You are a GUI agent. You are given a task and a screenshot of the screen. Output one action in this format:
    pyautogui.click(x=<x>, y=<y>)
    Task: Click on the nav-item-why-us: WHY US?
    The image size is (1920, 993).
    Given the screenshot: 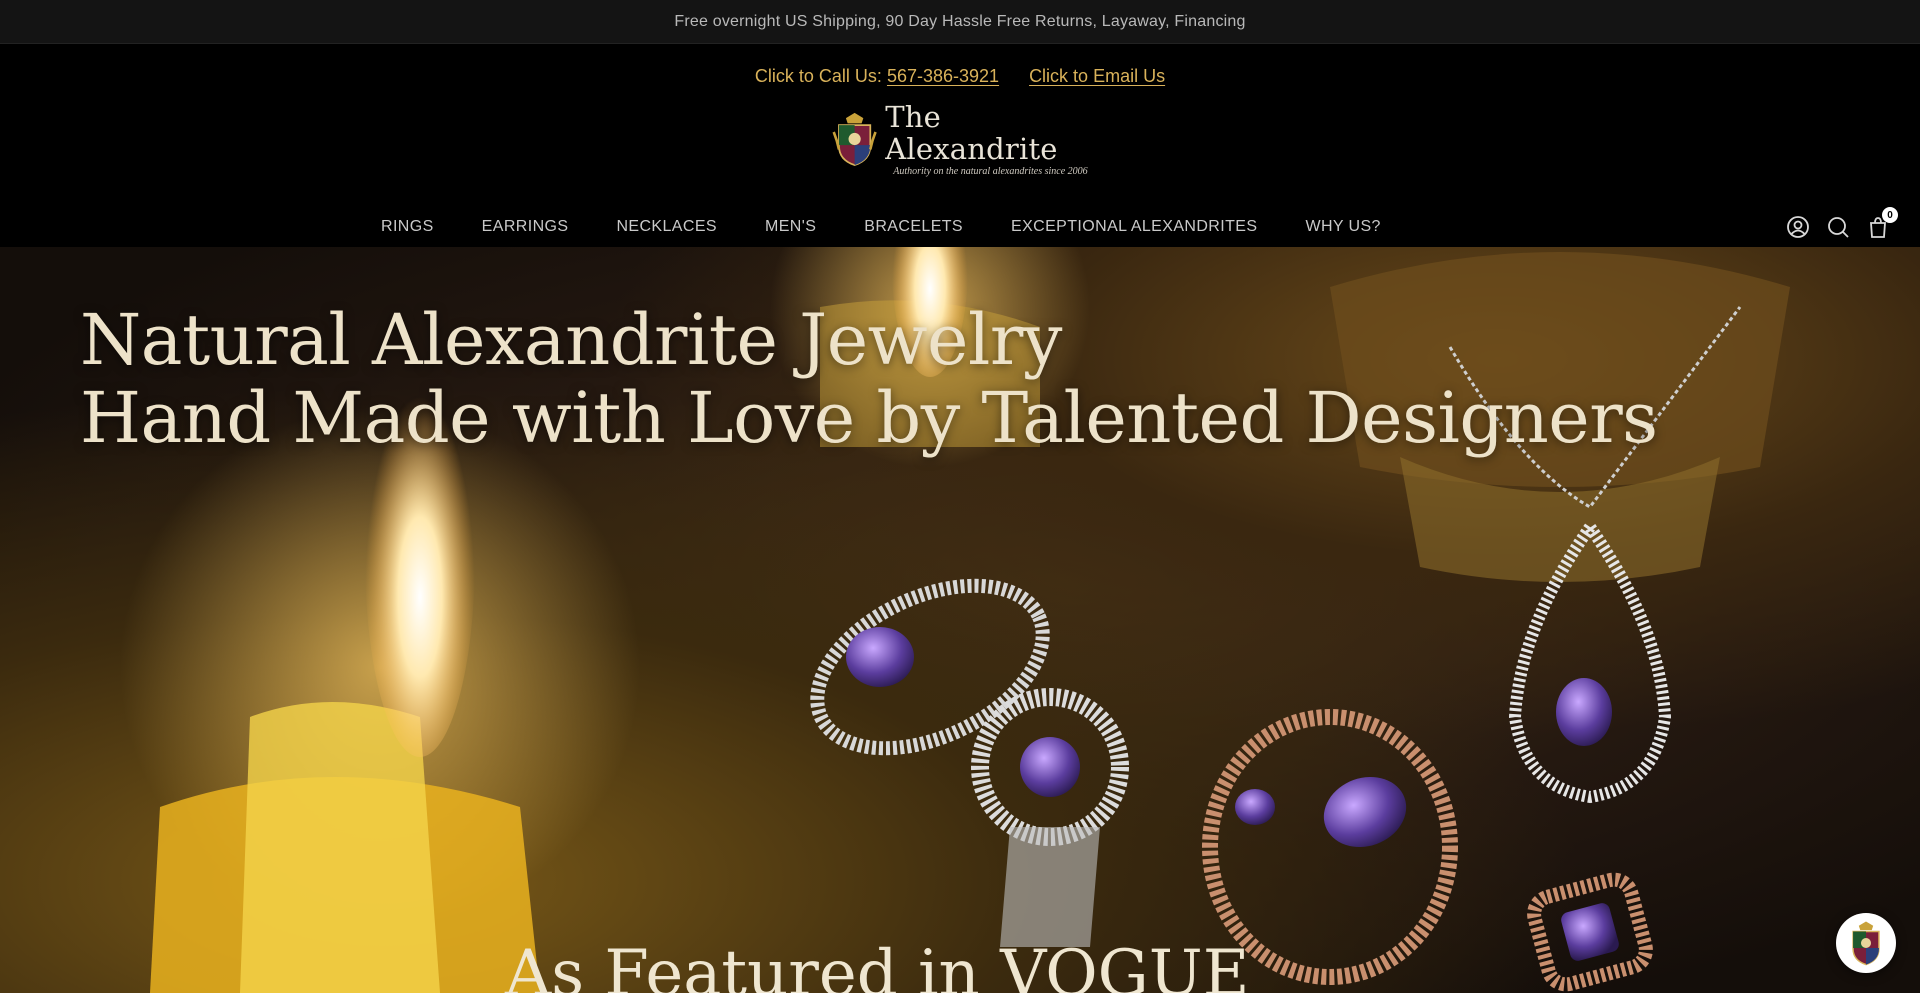 What is the action you would take?
    pyautogui.click(x=1342, y=227)
    